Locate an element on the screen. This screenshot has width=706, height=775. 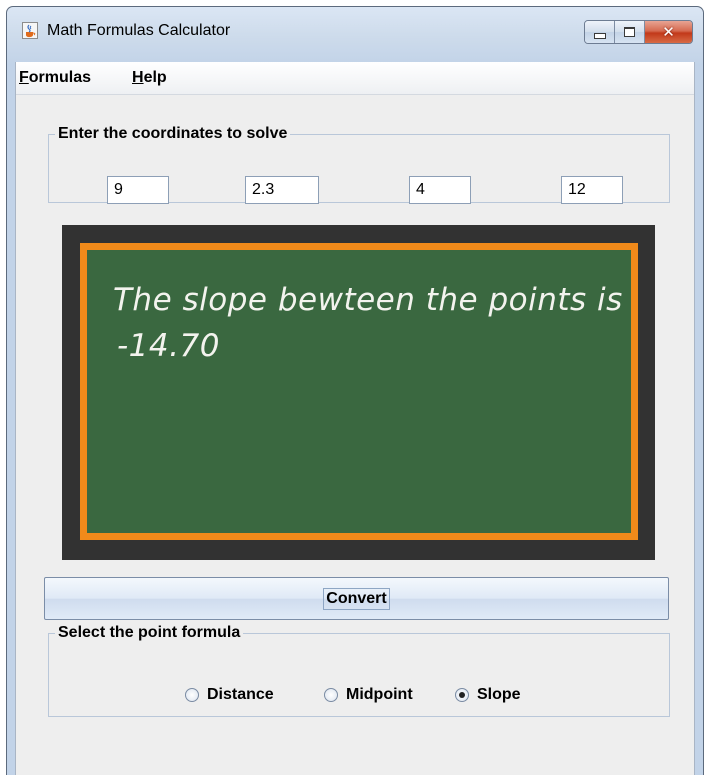
java-cup-icon is located at coordinates (30, 30).